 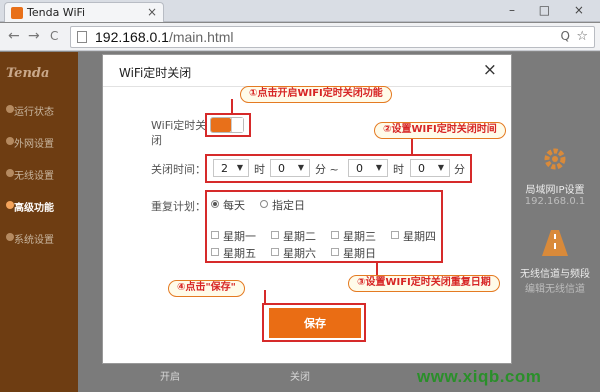 I want to click on page-icon, so click(x=82, y=37).